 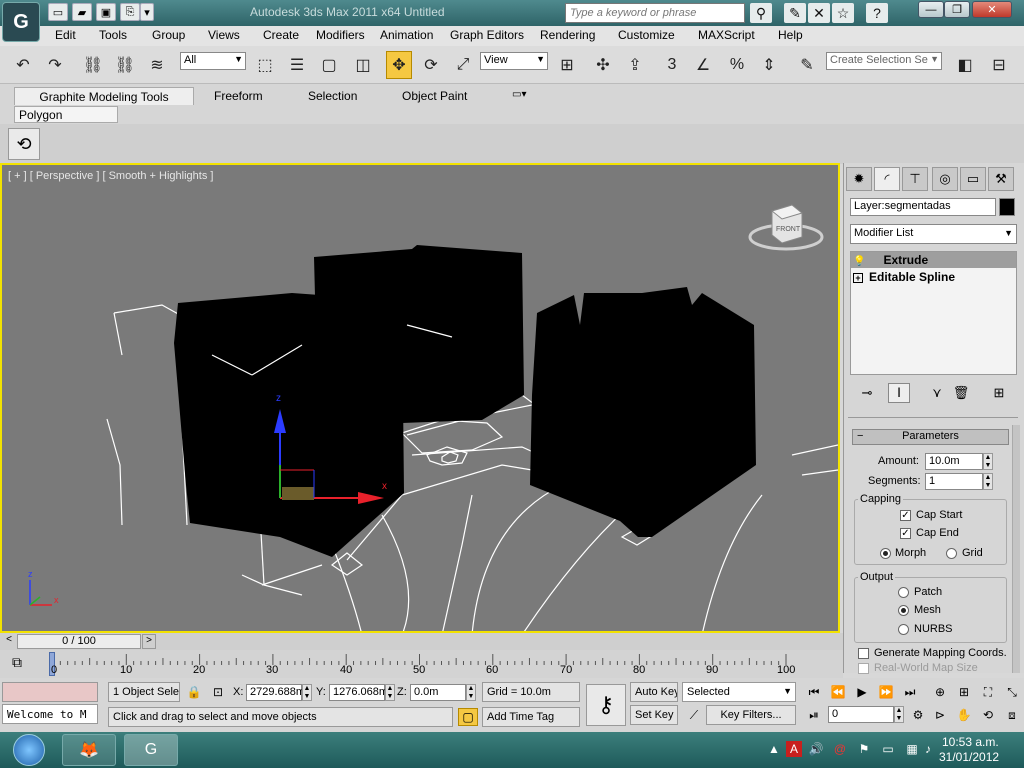 What do you see at coordinates (1001, 179) in the screenshot?
I see `utilities-tab-icon: ⚒` at bounding box center [1001, 179].